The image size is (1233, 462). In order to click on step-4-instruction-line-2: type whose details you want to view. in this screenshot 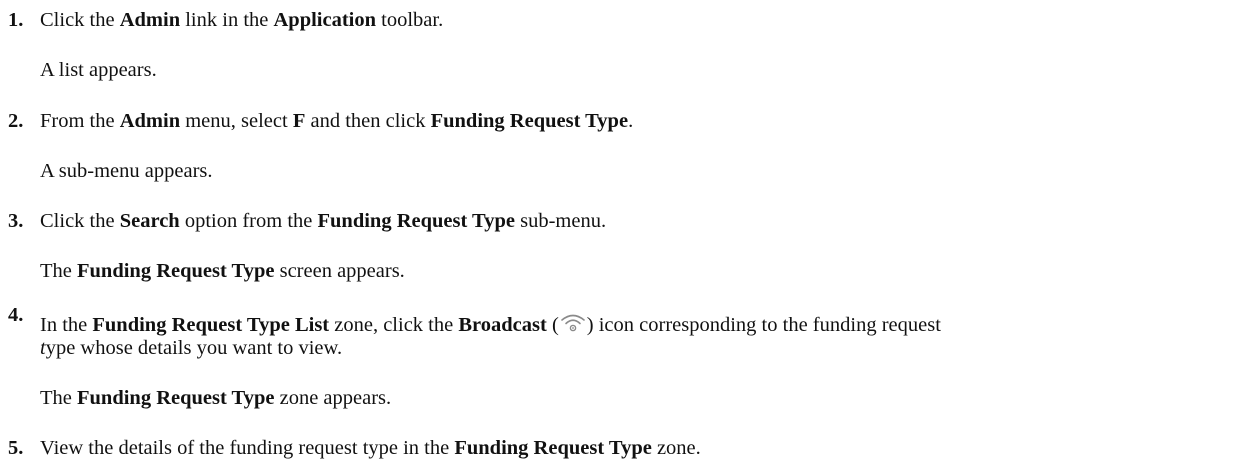, I will do `click(191, 348)`.